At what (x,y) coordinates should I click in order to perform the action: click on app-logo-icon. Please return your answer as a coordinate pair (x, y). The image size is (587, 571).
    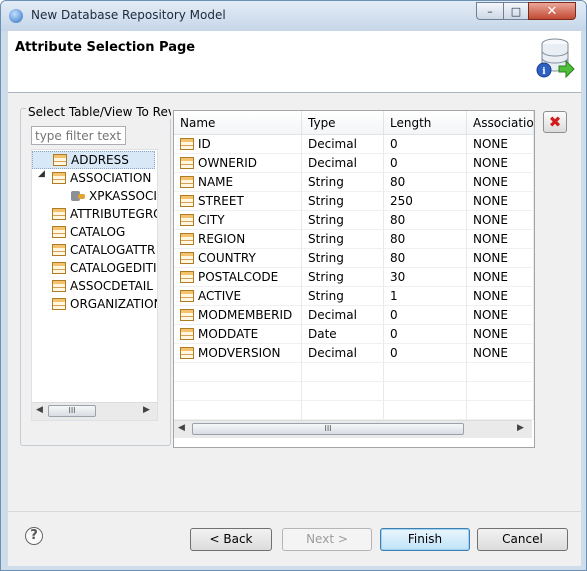
    Looking at the image, I should click on (16, 16).